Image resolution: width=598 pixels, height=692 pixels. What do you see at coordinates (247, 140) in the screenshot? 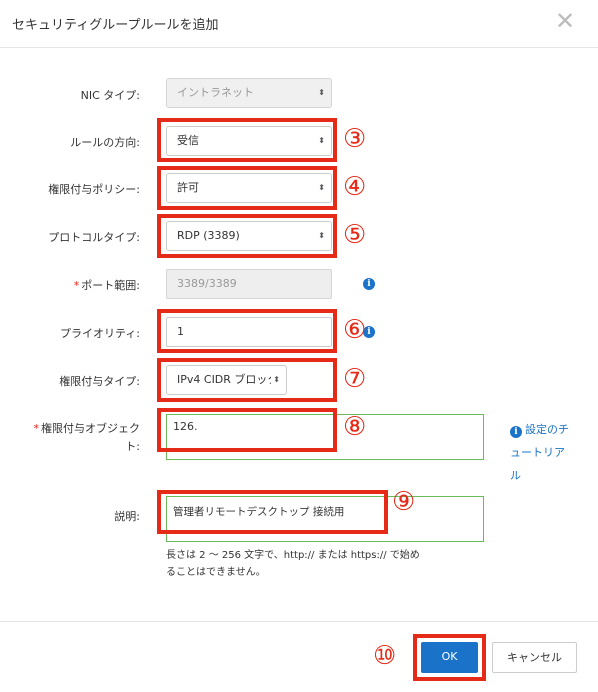
I see `annotation-box-direction` at bounding box center [247, 140].